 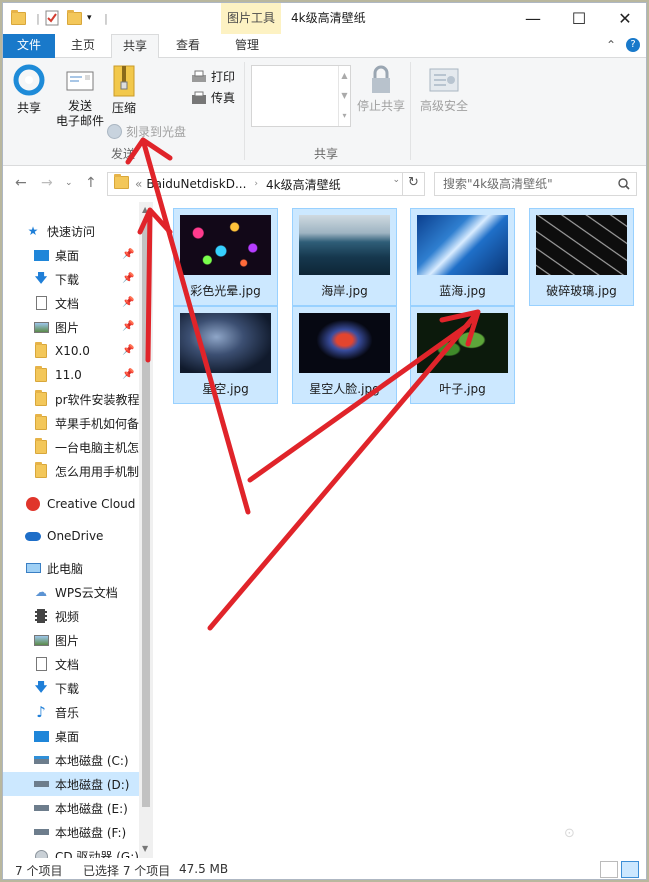 What do you see at coordinates (80, 81) in the screenshot?
I see `email-icon` at bounding box center [80, 81].